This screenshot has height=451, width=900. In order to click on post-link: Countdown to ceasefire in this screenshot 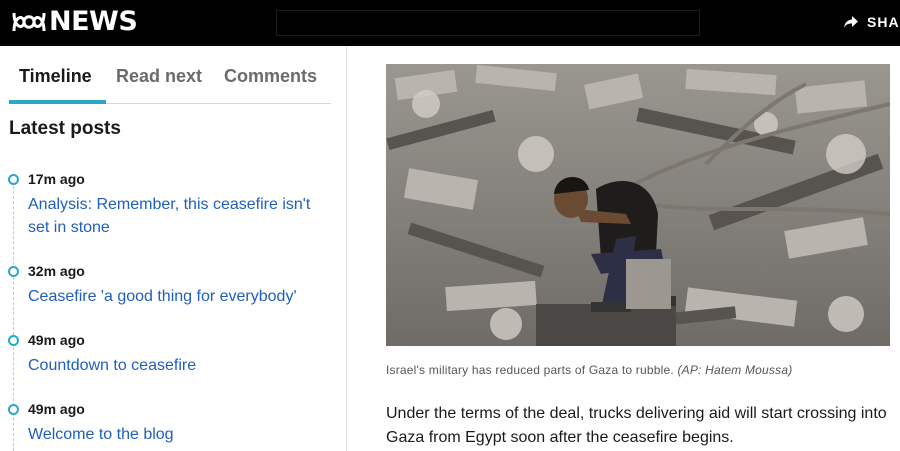, I will do `click(178, 365)`.